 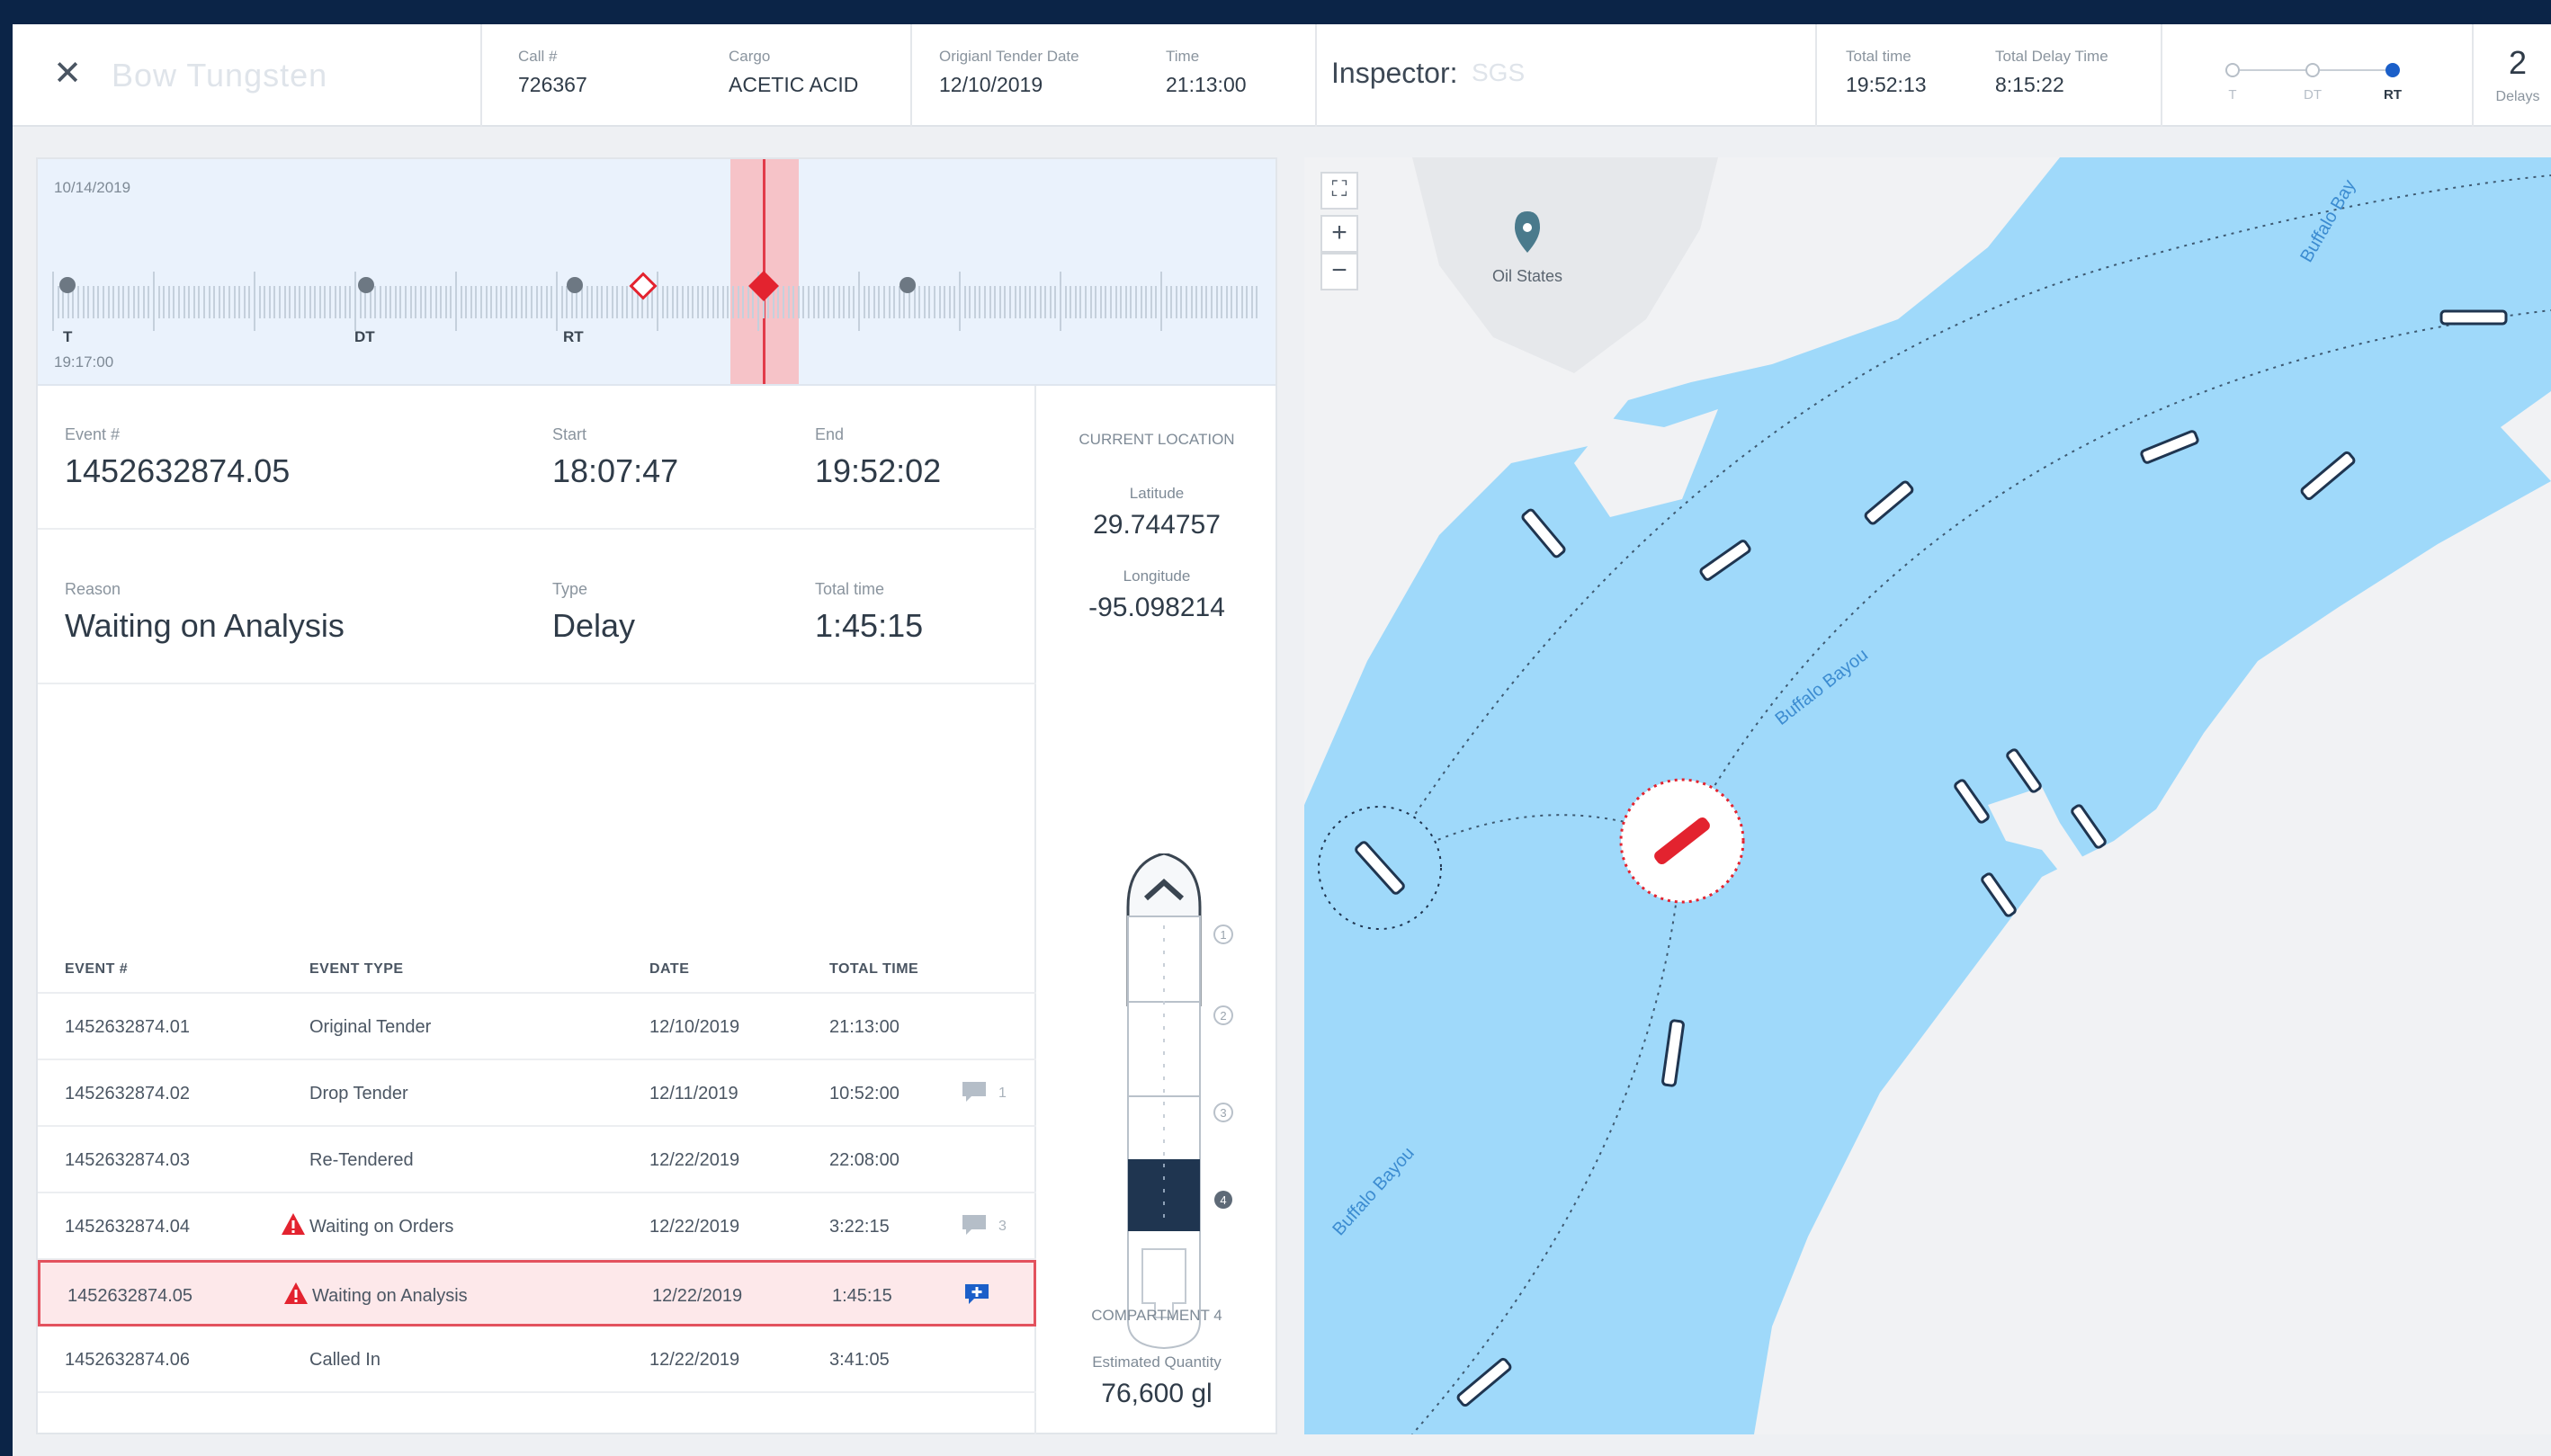 What do you see at coordinates (1164, 1195) in the screenshot?
I see `compartment-4-fill` at bounding box center [1164, 1195].